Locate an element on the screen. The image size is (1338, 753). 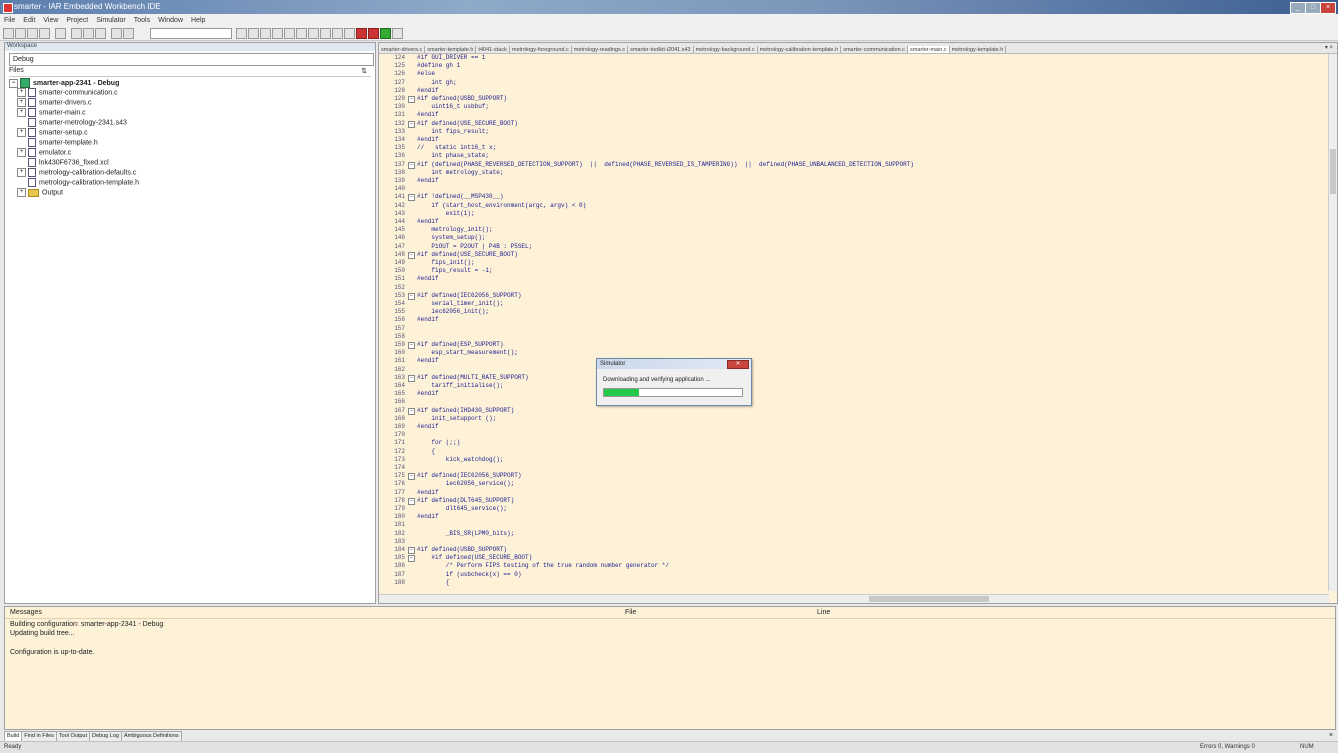
file-icon is located at coordinates (32, 182).